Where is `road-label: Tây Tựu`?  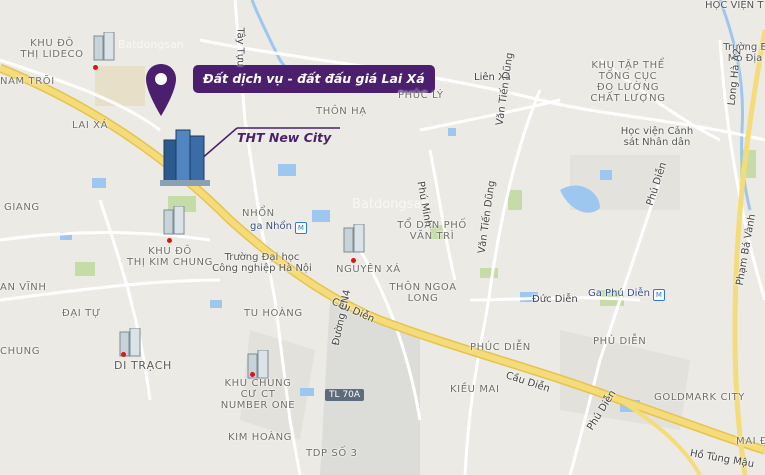
road-label: Tây Tựu is located at coordinates (240, 47).